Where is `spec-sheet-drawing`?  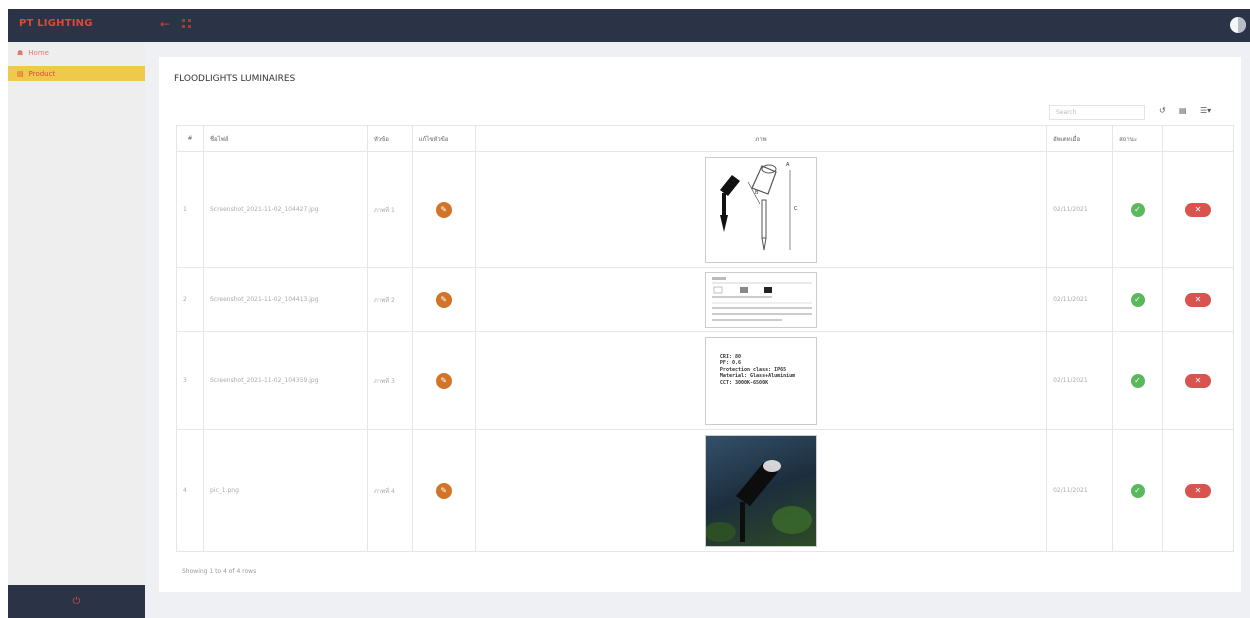
spec-sheet-drawing is located at coordinates (761, 298).